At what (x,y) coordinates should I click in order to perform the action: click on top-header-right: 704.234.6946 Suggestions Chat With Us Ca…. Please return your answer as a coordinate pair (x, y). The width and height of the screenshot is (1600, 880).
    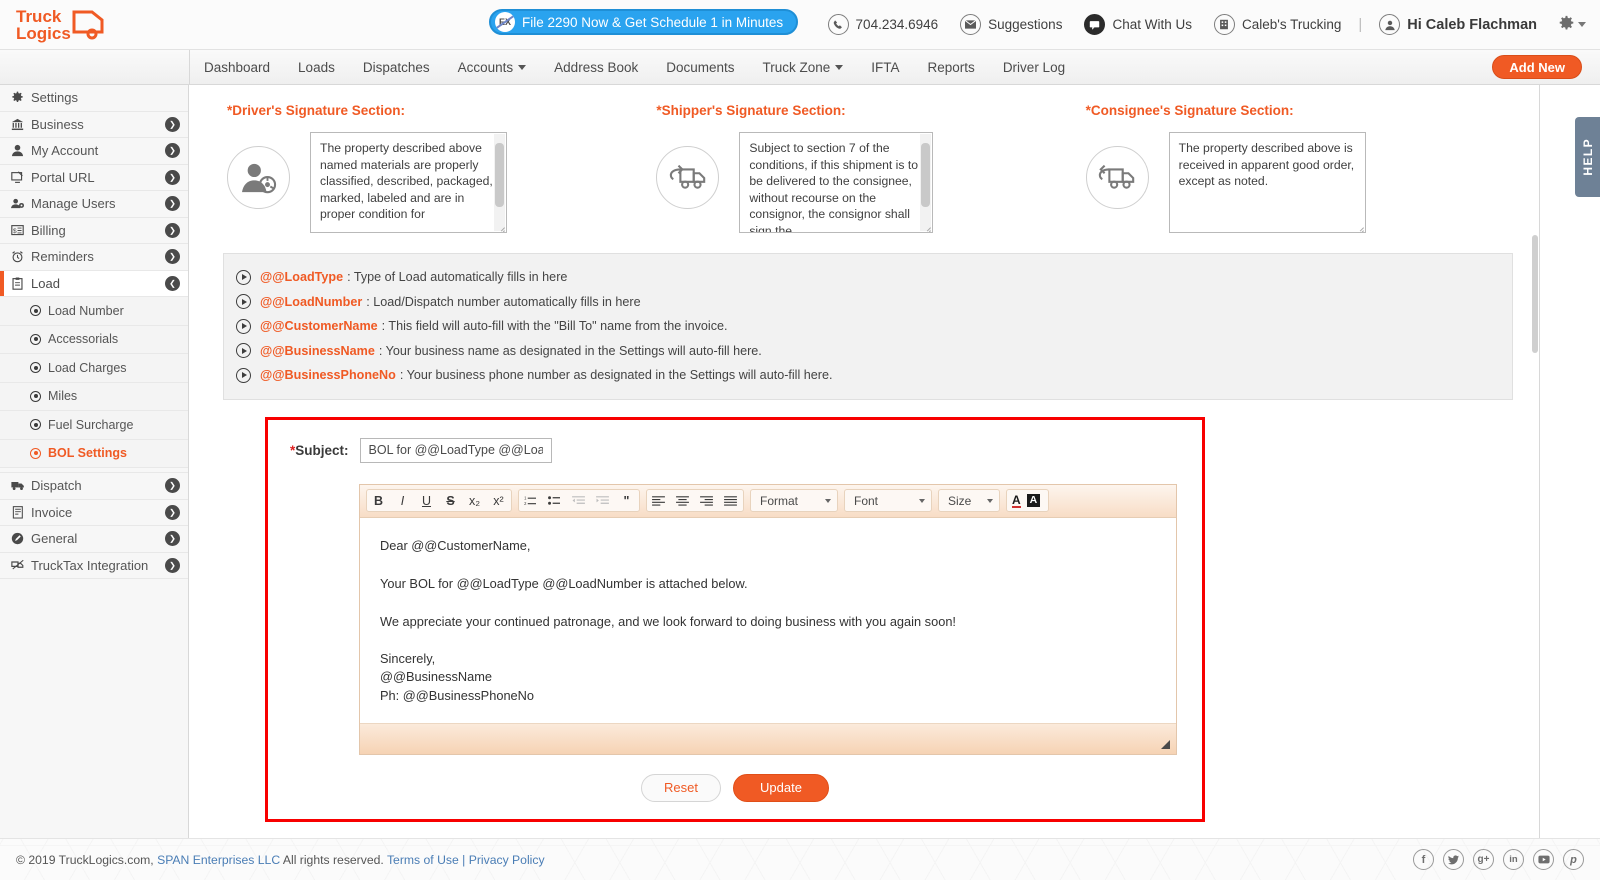
    Looking at the image, I should click on (1201, 24).